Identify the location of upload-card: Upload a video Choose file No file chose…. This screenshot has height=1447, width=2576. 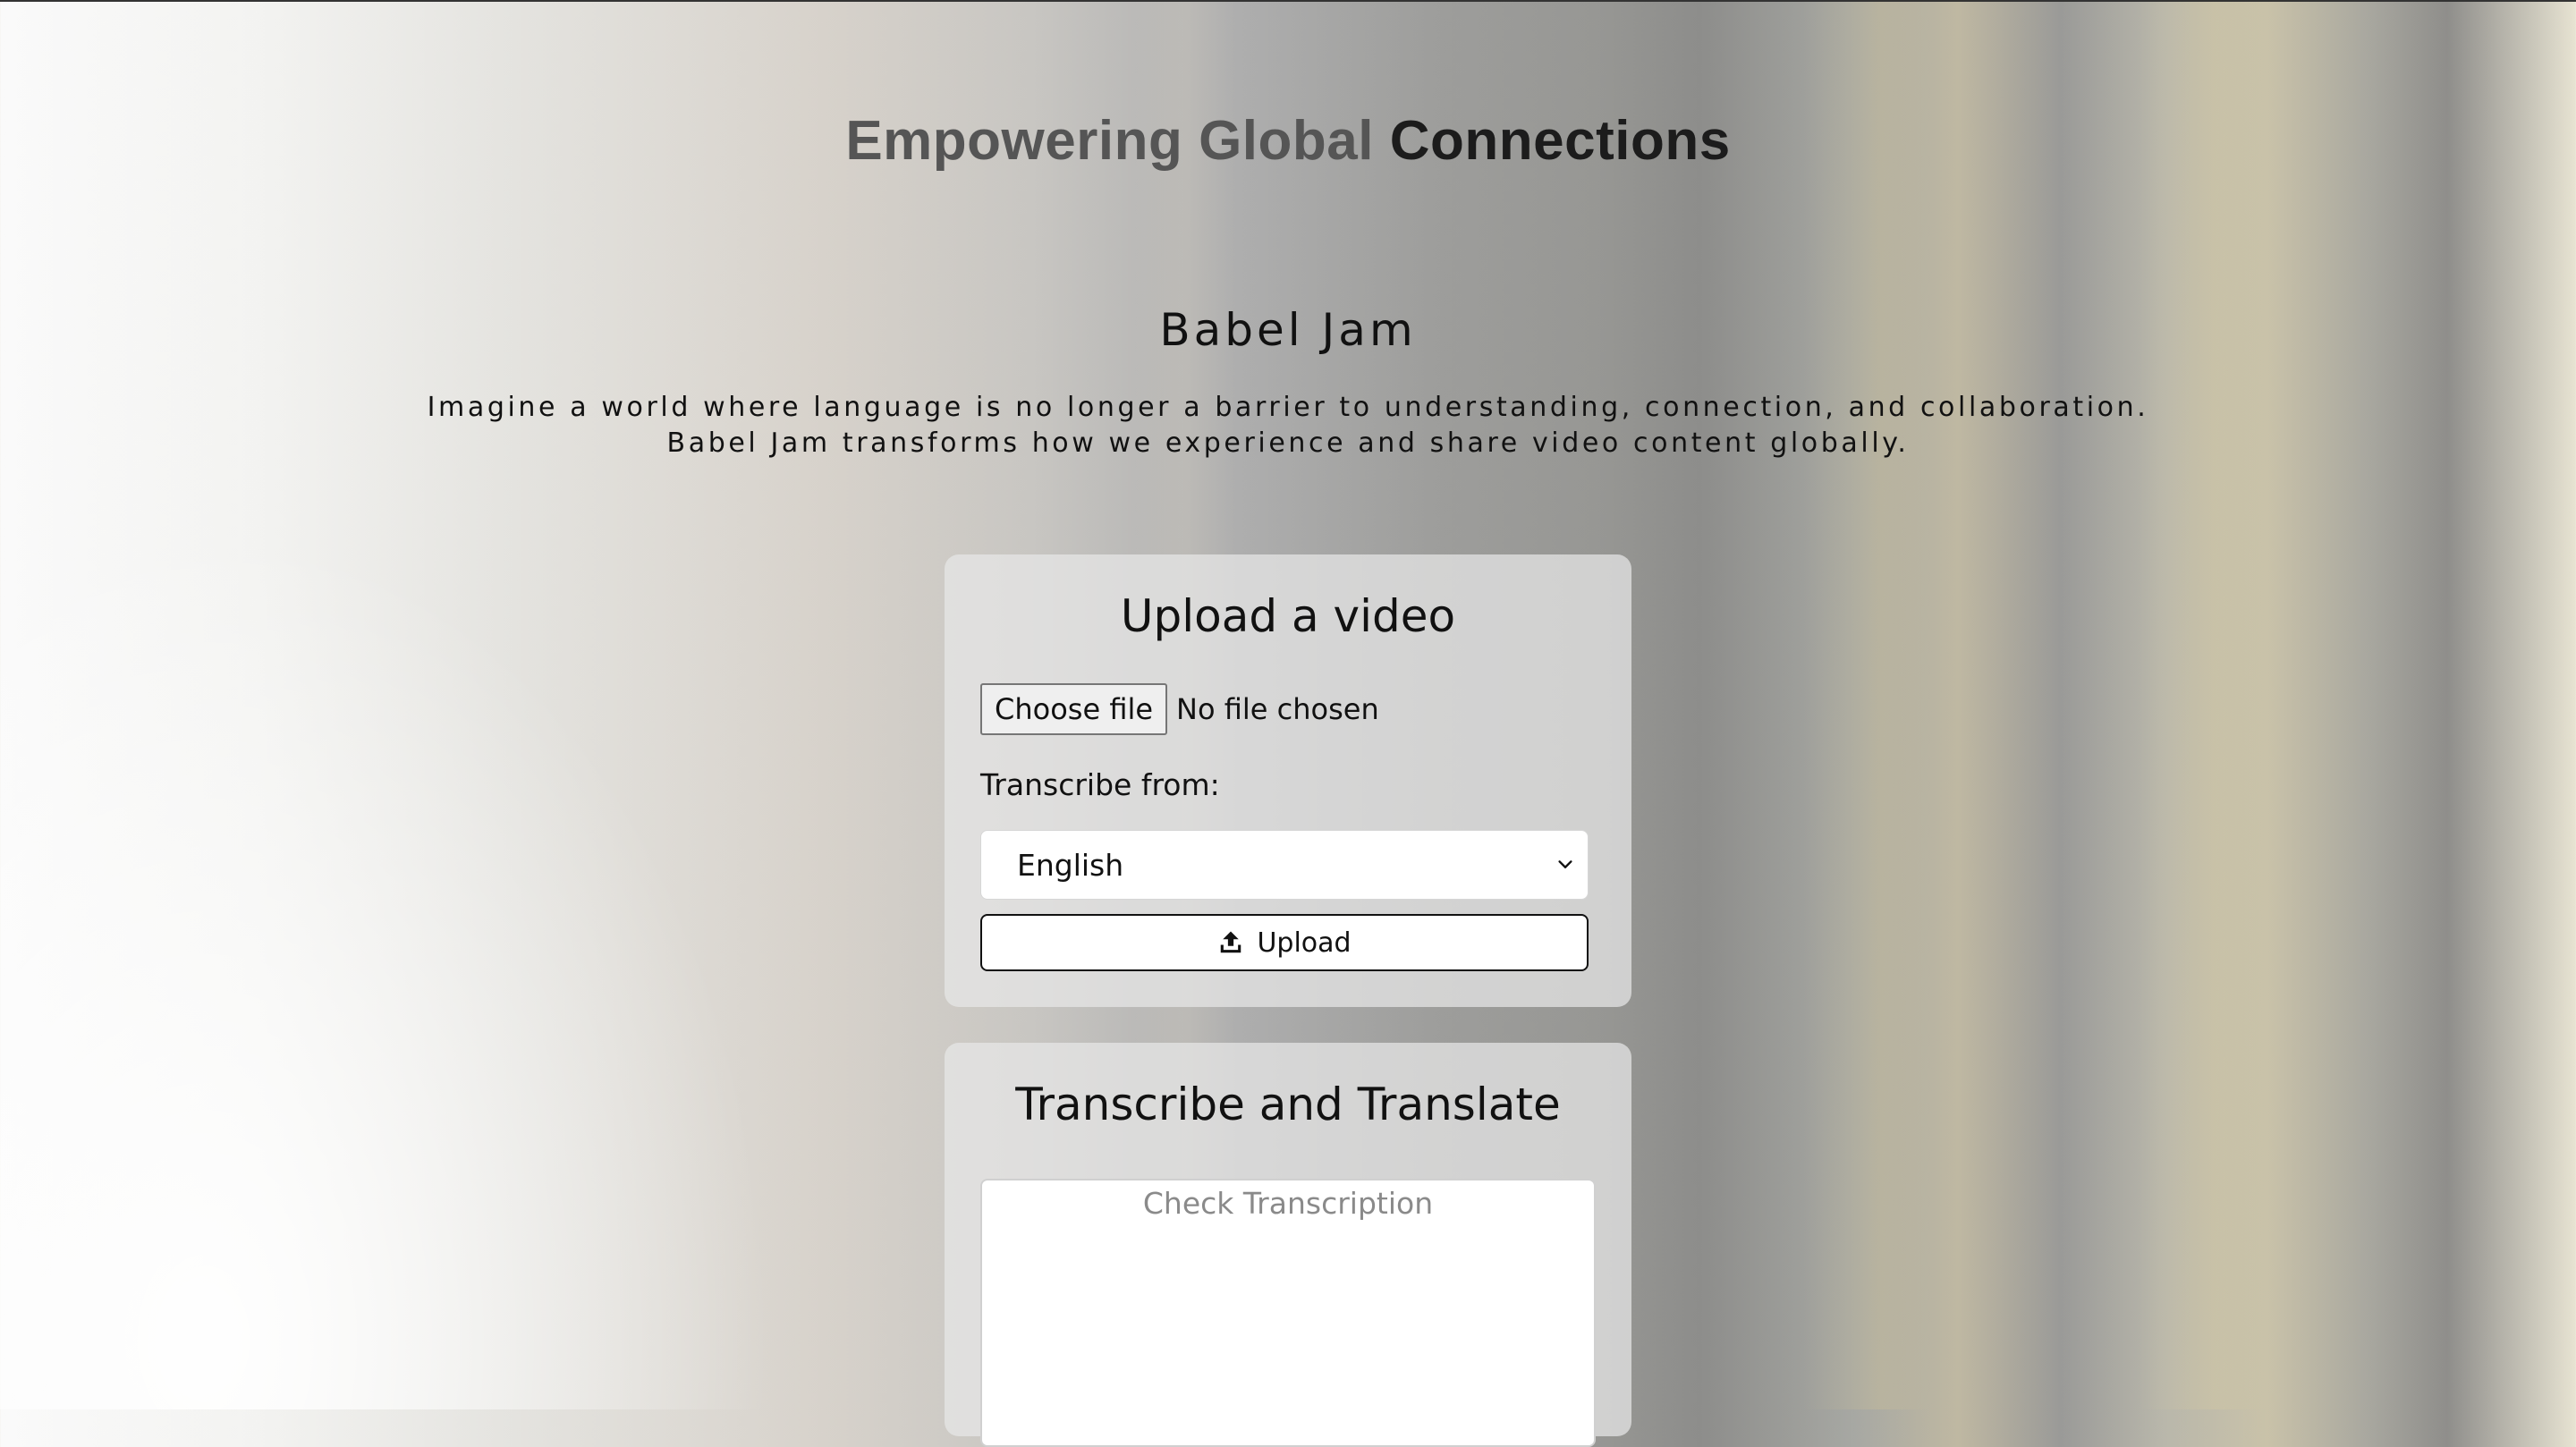
(1288, 780).